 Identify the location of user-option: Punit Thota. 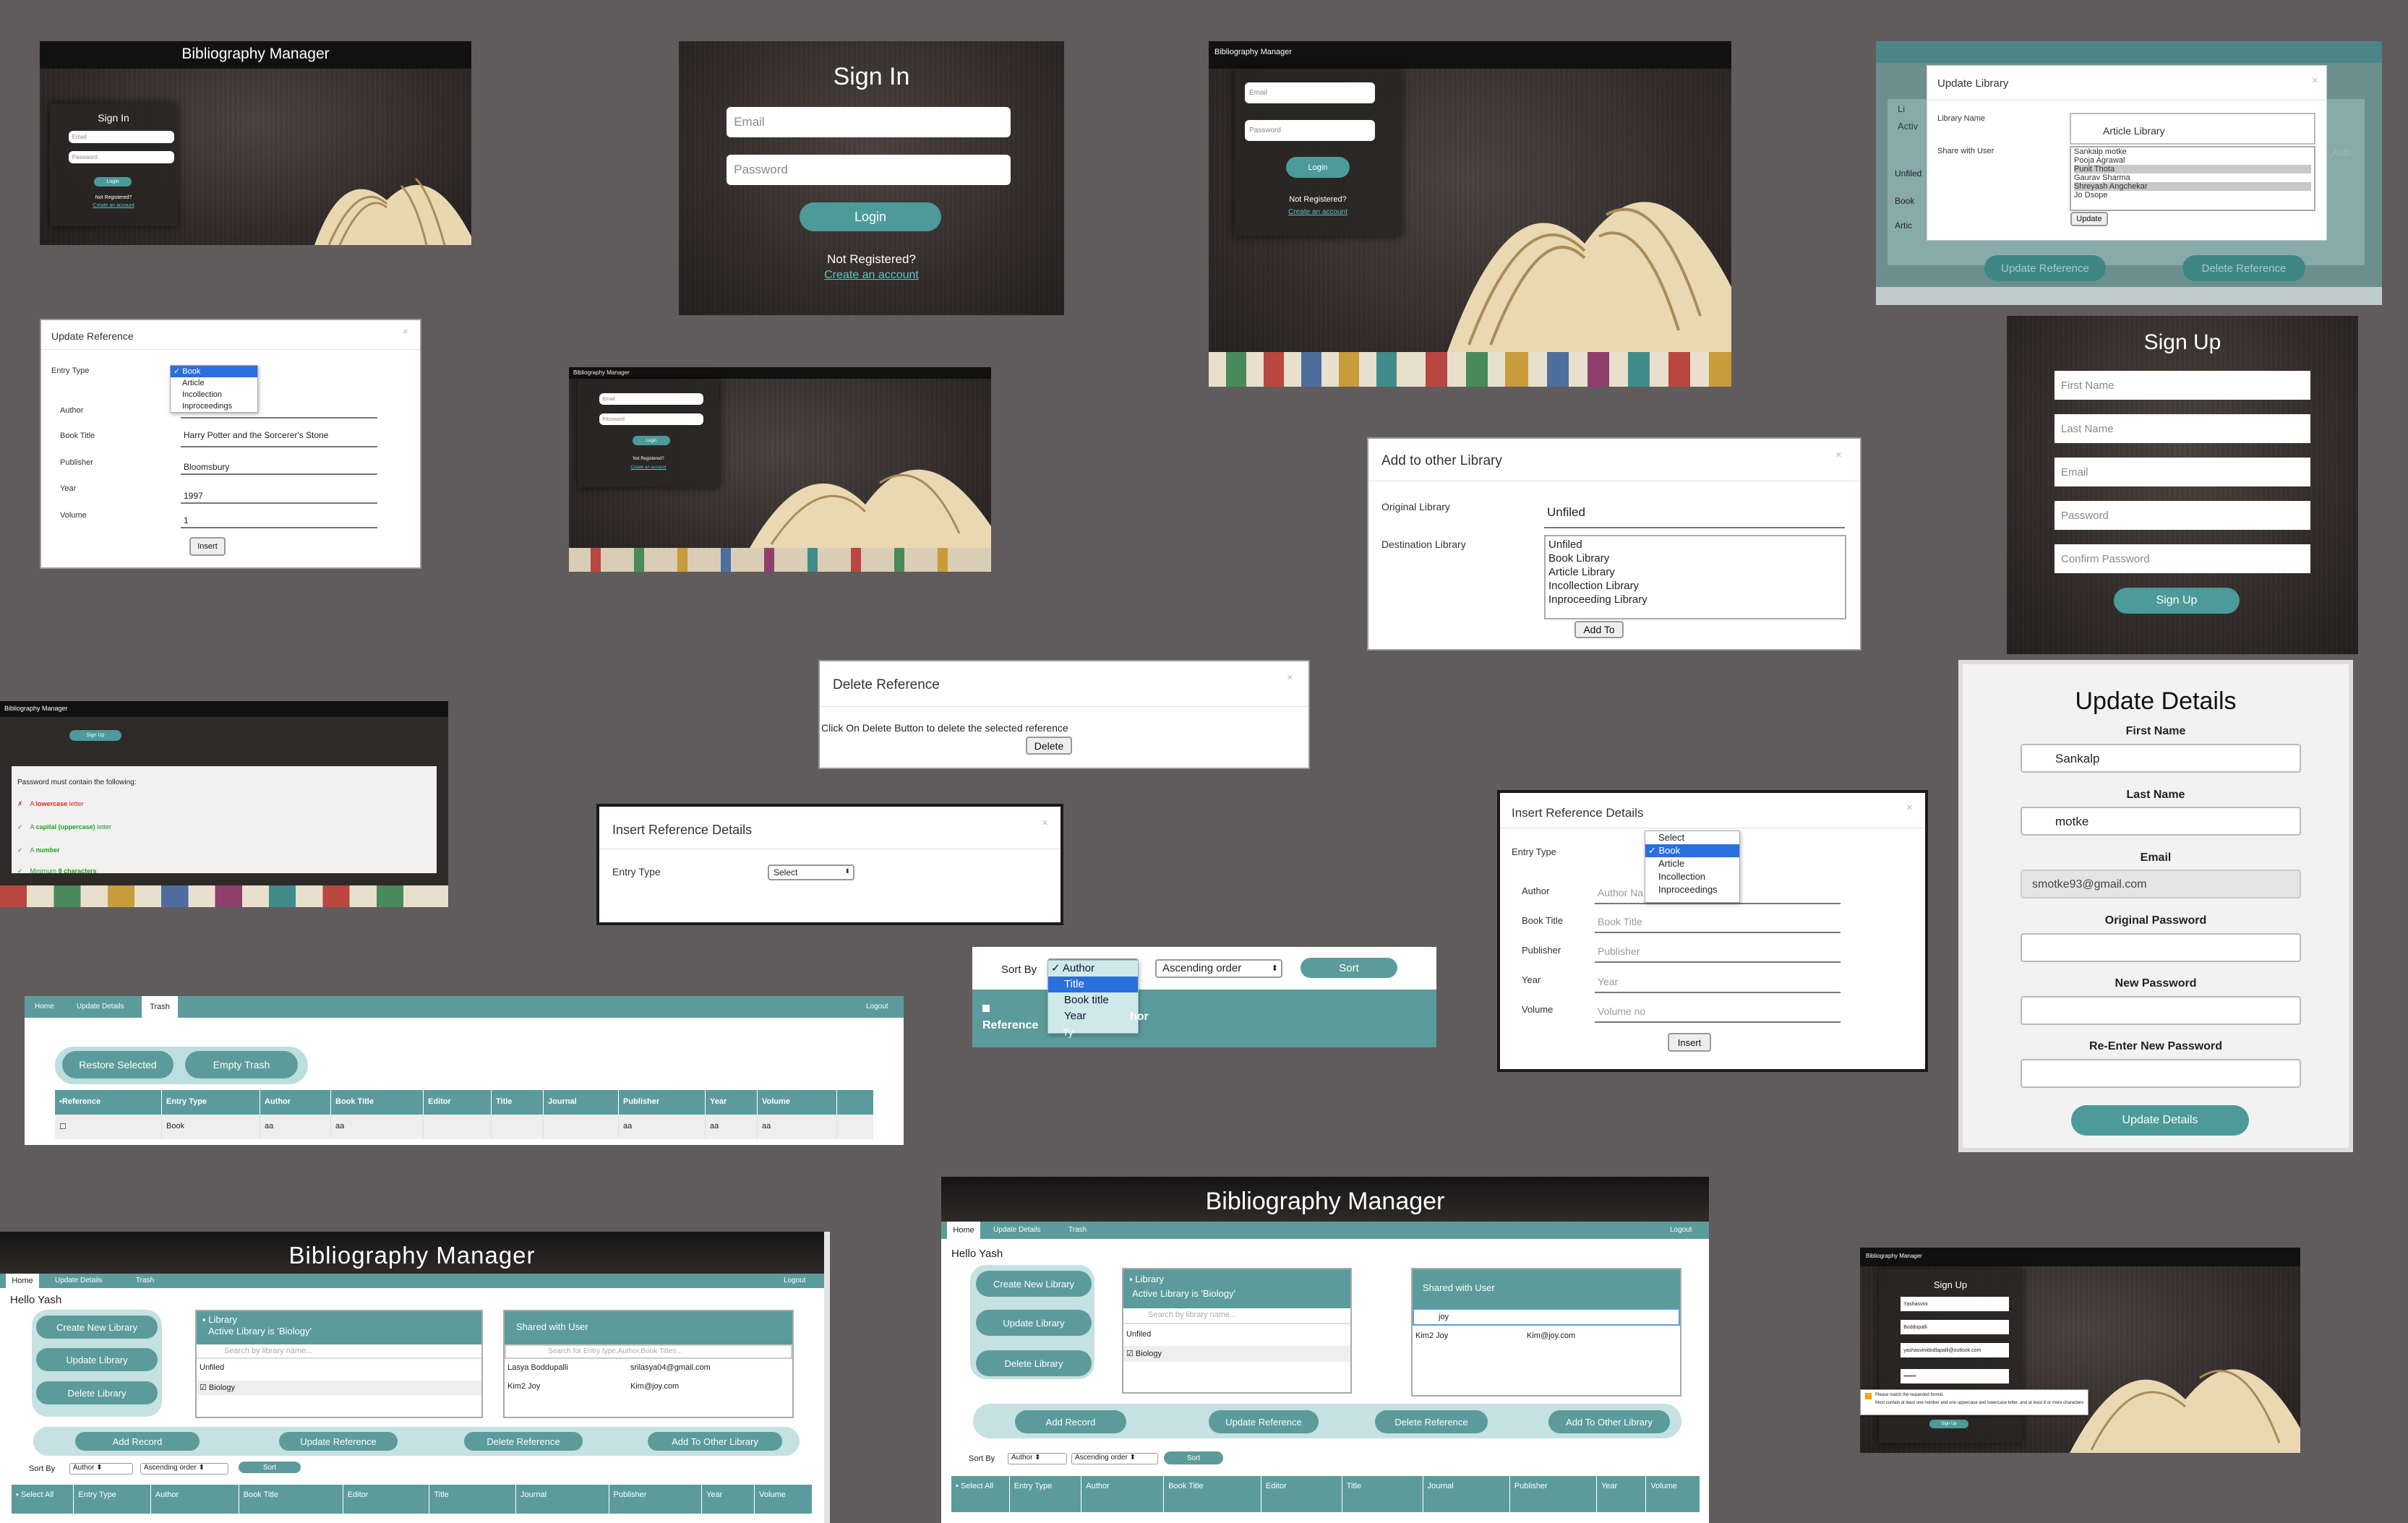
(2192, 169).